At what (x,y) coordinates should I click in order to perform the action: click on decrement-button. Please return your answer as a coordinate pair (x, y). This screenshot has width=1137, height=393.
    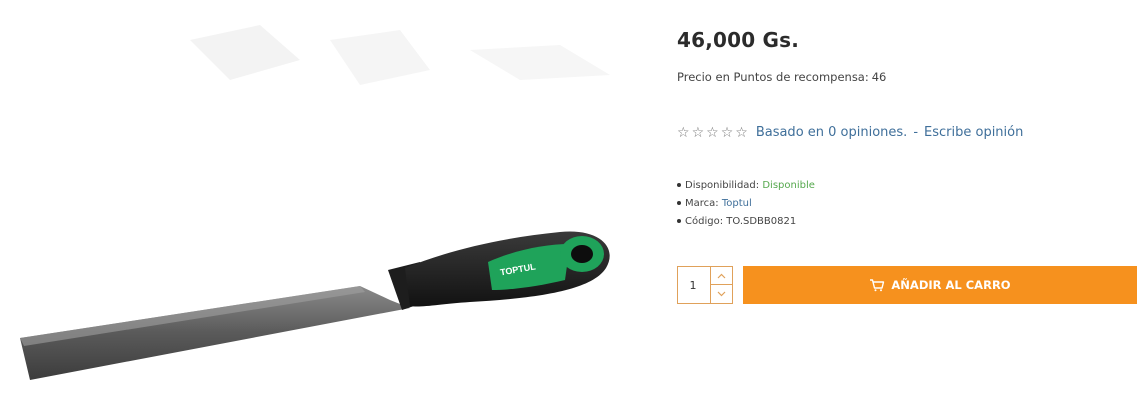
    Looking at the image, I should click on (721, 294).